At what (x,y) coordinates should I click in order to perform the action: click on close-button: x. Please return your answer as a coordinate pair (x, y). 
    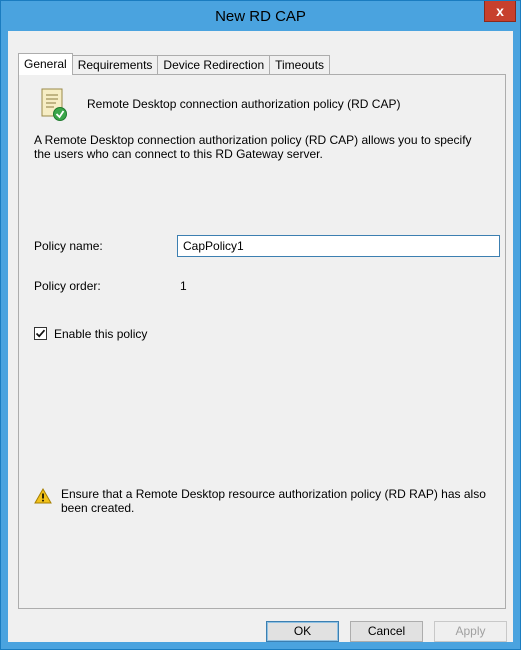
    Looking at the image, I should click on (500, 11).